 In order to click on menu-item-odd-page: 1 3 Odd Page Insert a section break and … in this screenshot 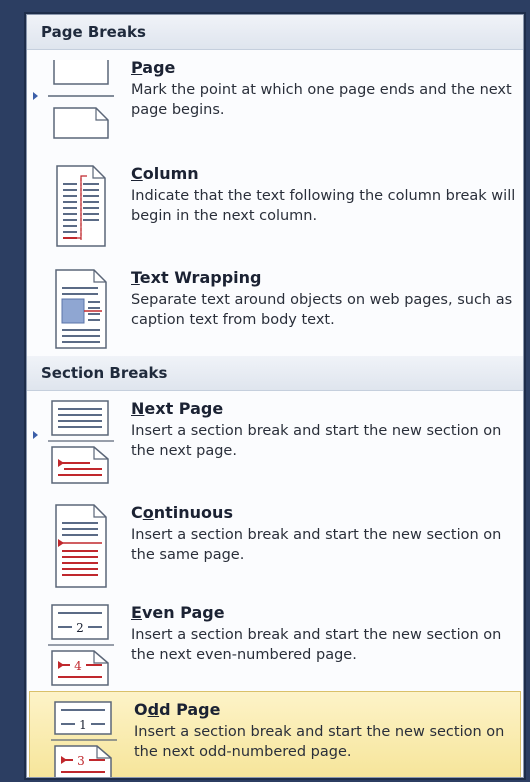, I will do `click(275, 734)`.